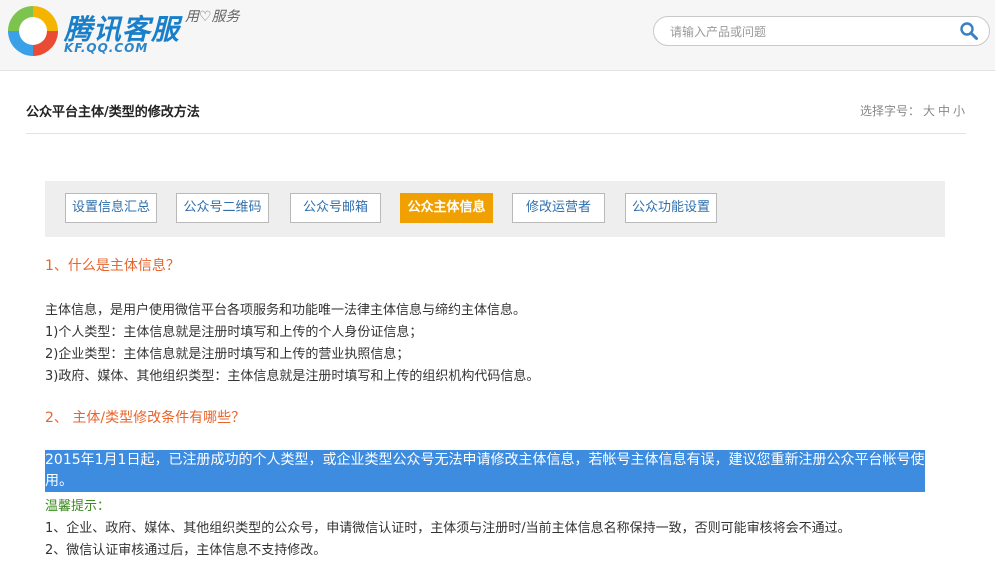 The height and width of the screenshot is (571, 995). What do you see at coordinates (111, 208) in the screenshot?
I see `tab-settings-summary: 设置信息汇总` at bounding box center [111, 208].